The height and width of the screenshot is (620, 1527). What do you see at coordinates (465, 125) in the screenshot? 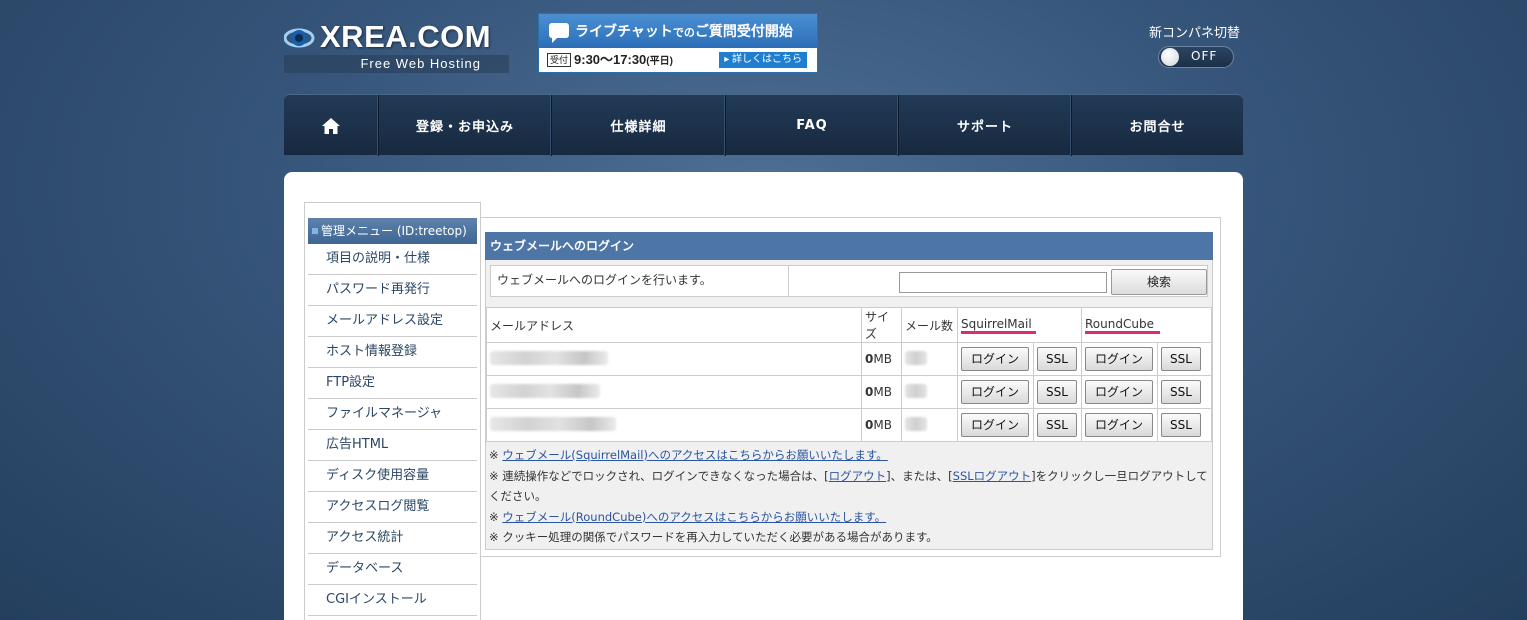
I see `nav-register: 登録・お申込み` at bounding box center [465, 125].